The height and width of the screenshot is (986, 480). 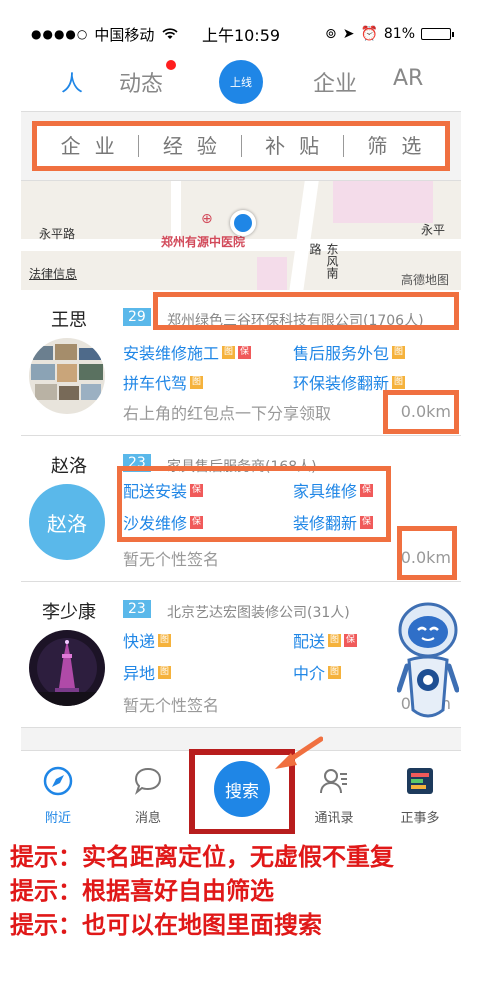 I want to click on service-tag: 安装维修施工 图 保, so click(x=187, y=352).